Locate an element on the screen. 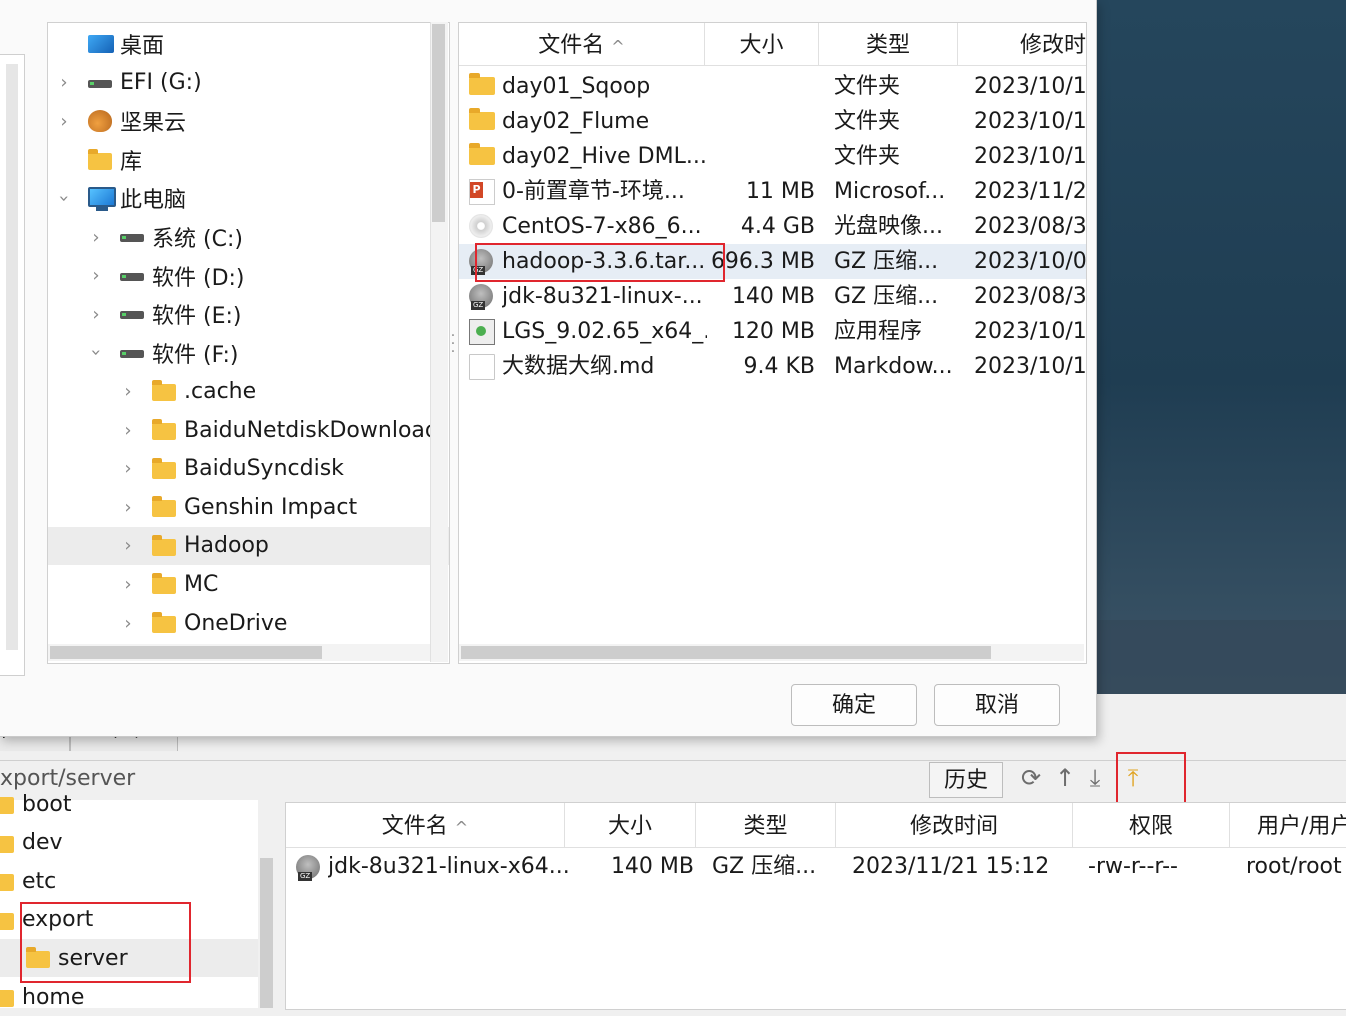  tree-item: › EFI (G:) is located at coordinates (243, 83).